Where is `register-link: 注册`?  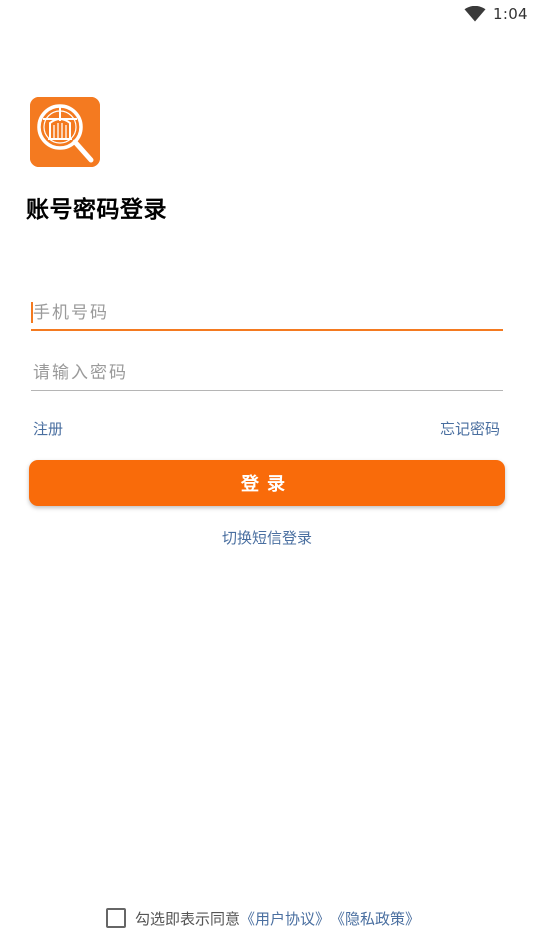 register-link: 注册 is located at coordinates (48, 428).